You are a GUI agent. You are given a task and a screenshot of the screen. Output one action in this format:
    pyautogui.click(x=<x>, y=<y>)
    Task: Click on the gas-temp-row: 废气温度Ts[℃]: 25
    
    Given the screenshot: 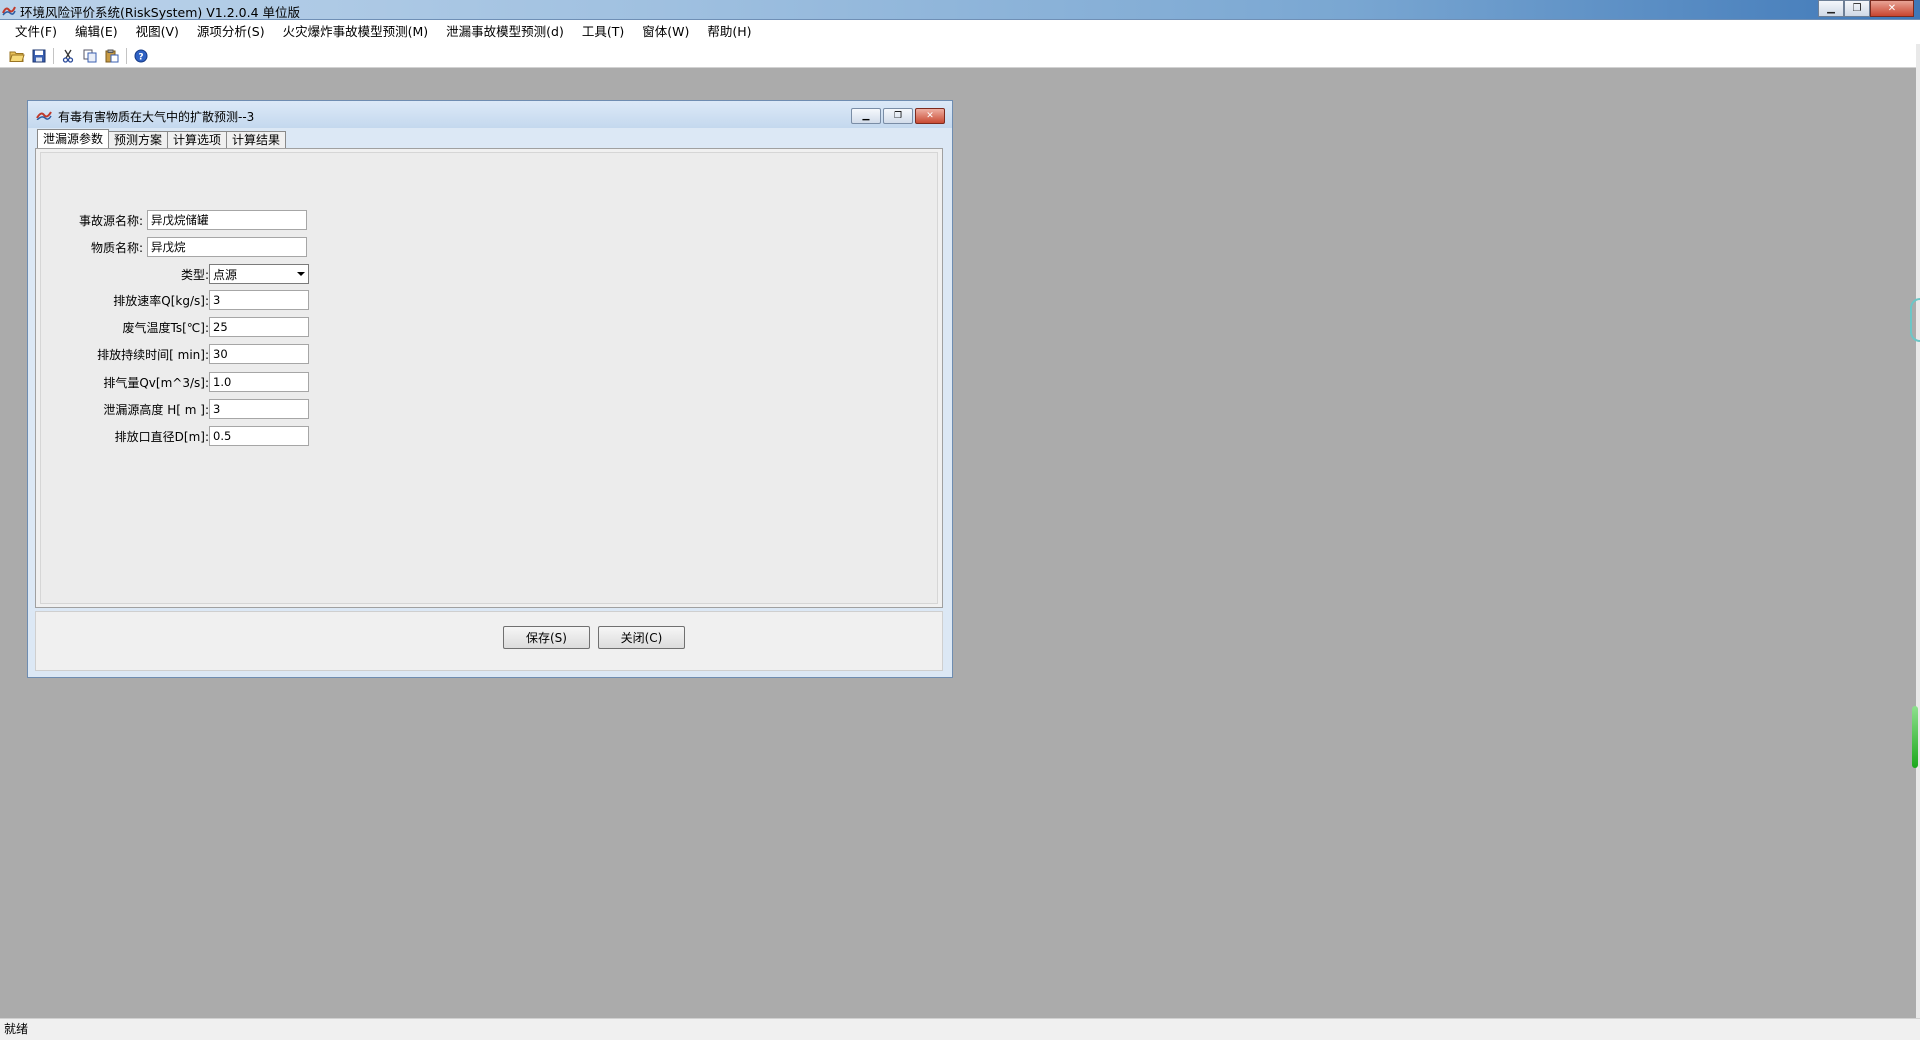 What is the action you would take?
    pyautogui.click(x=180, y=327)
    